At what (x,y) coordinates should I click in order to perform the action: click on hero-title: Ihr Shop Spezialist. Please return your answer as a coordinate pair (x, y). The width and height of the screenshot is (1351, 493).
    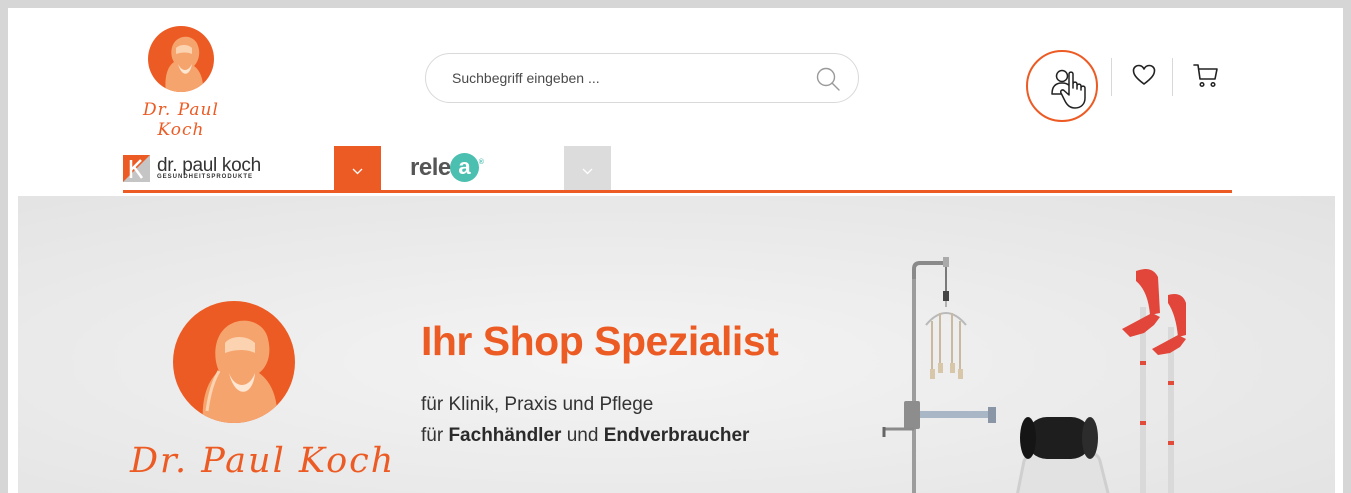
    Looking at the image, I should click on (600, 341).